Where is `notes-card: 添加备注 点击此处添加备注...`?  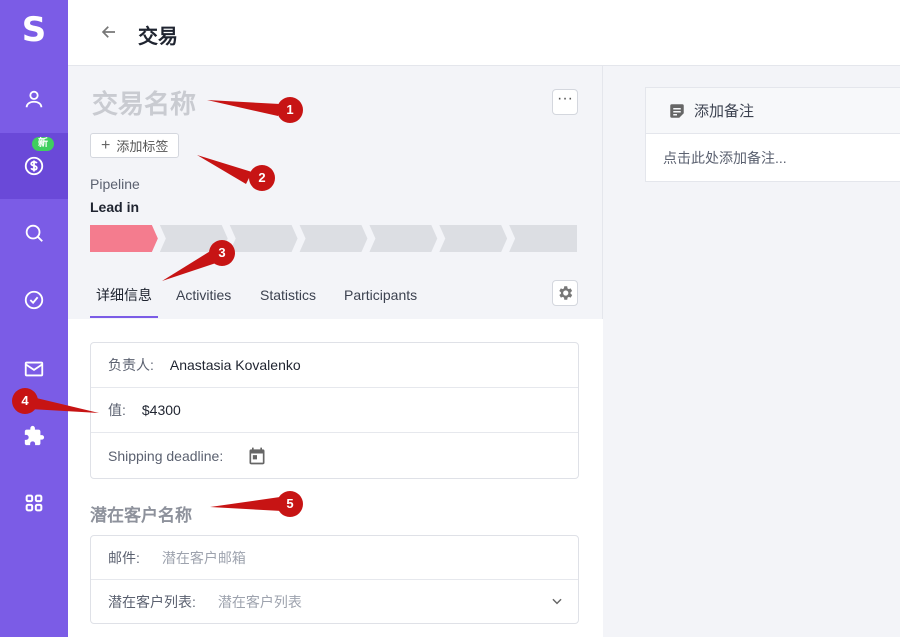 notes-card: 添加备注 点击此处添加备注... is located at coordinates (772, 134).